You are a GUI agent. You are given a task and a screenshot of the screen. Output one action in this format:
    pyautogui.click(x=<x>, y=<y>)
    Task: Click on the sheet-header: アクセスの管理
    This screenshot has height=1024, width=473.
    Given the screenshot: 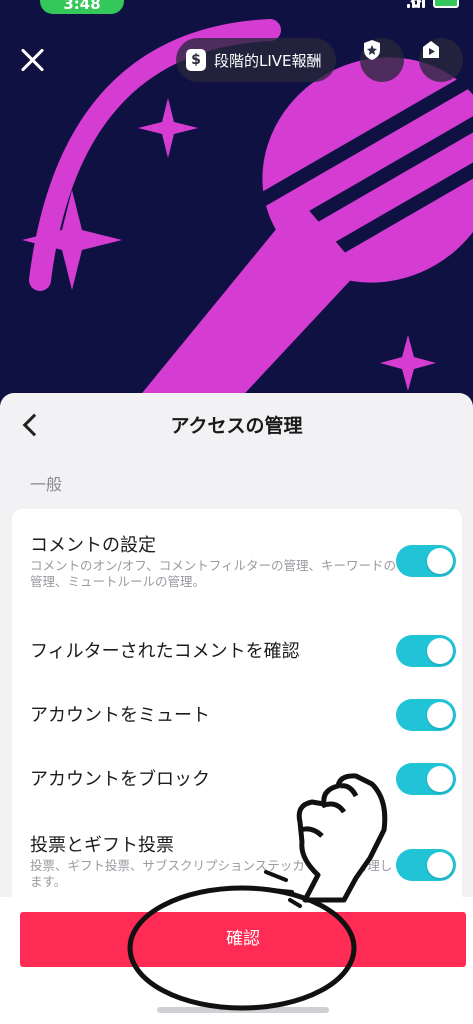 What is the action you would take?
    pyautogui.click(x=236, y=424)
    